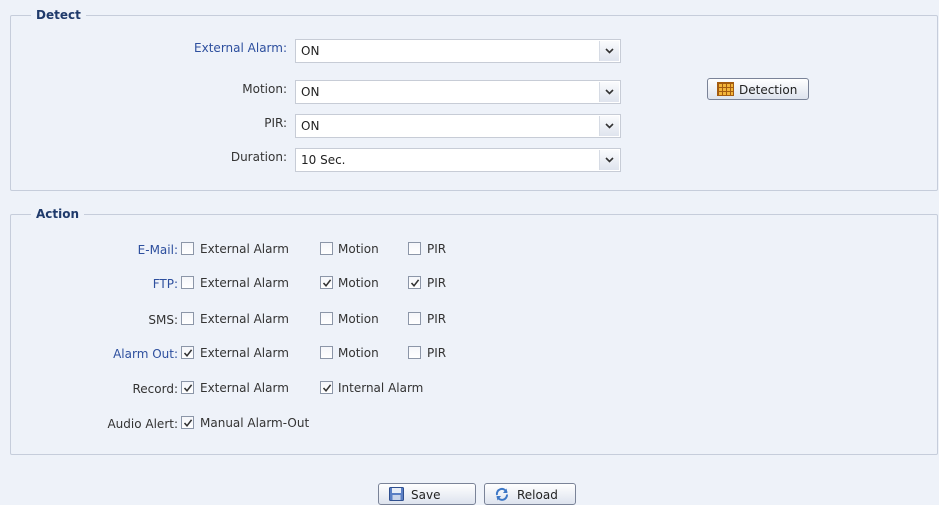  Describe the element at coordinates (458, 126) in the screenshot. I see `pir-select: ON` at that location.